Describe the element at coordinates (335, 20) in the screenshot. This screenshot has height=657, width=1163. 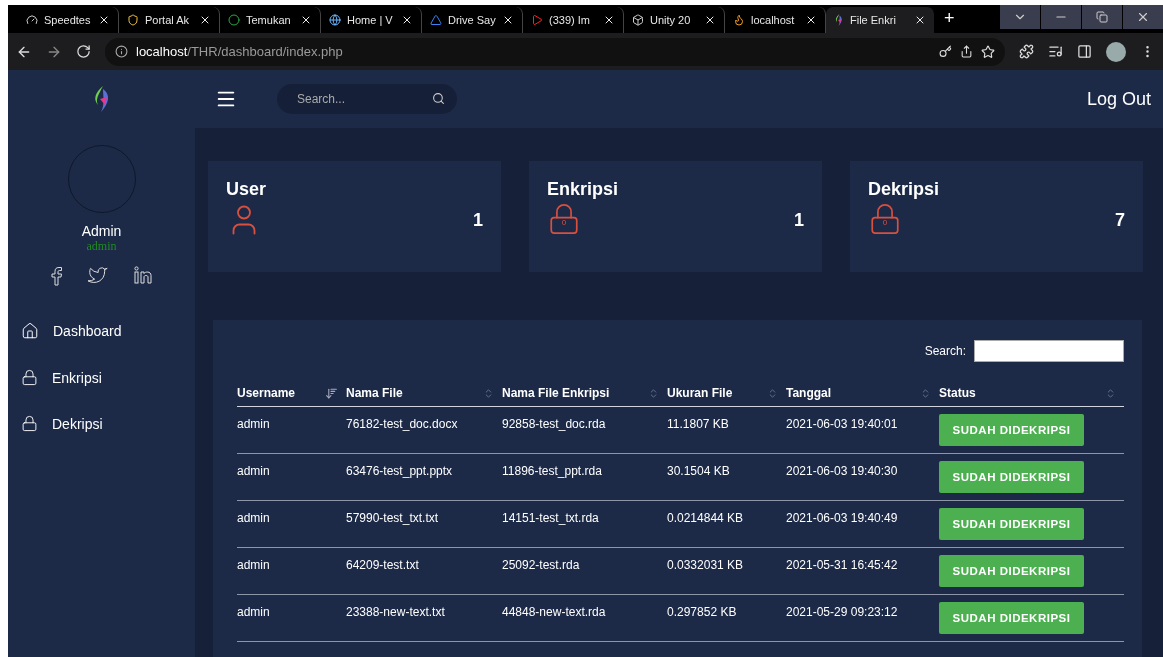
I see `globe-icon` at that location.